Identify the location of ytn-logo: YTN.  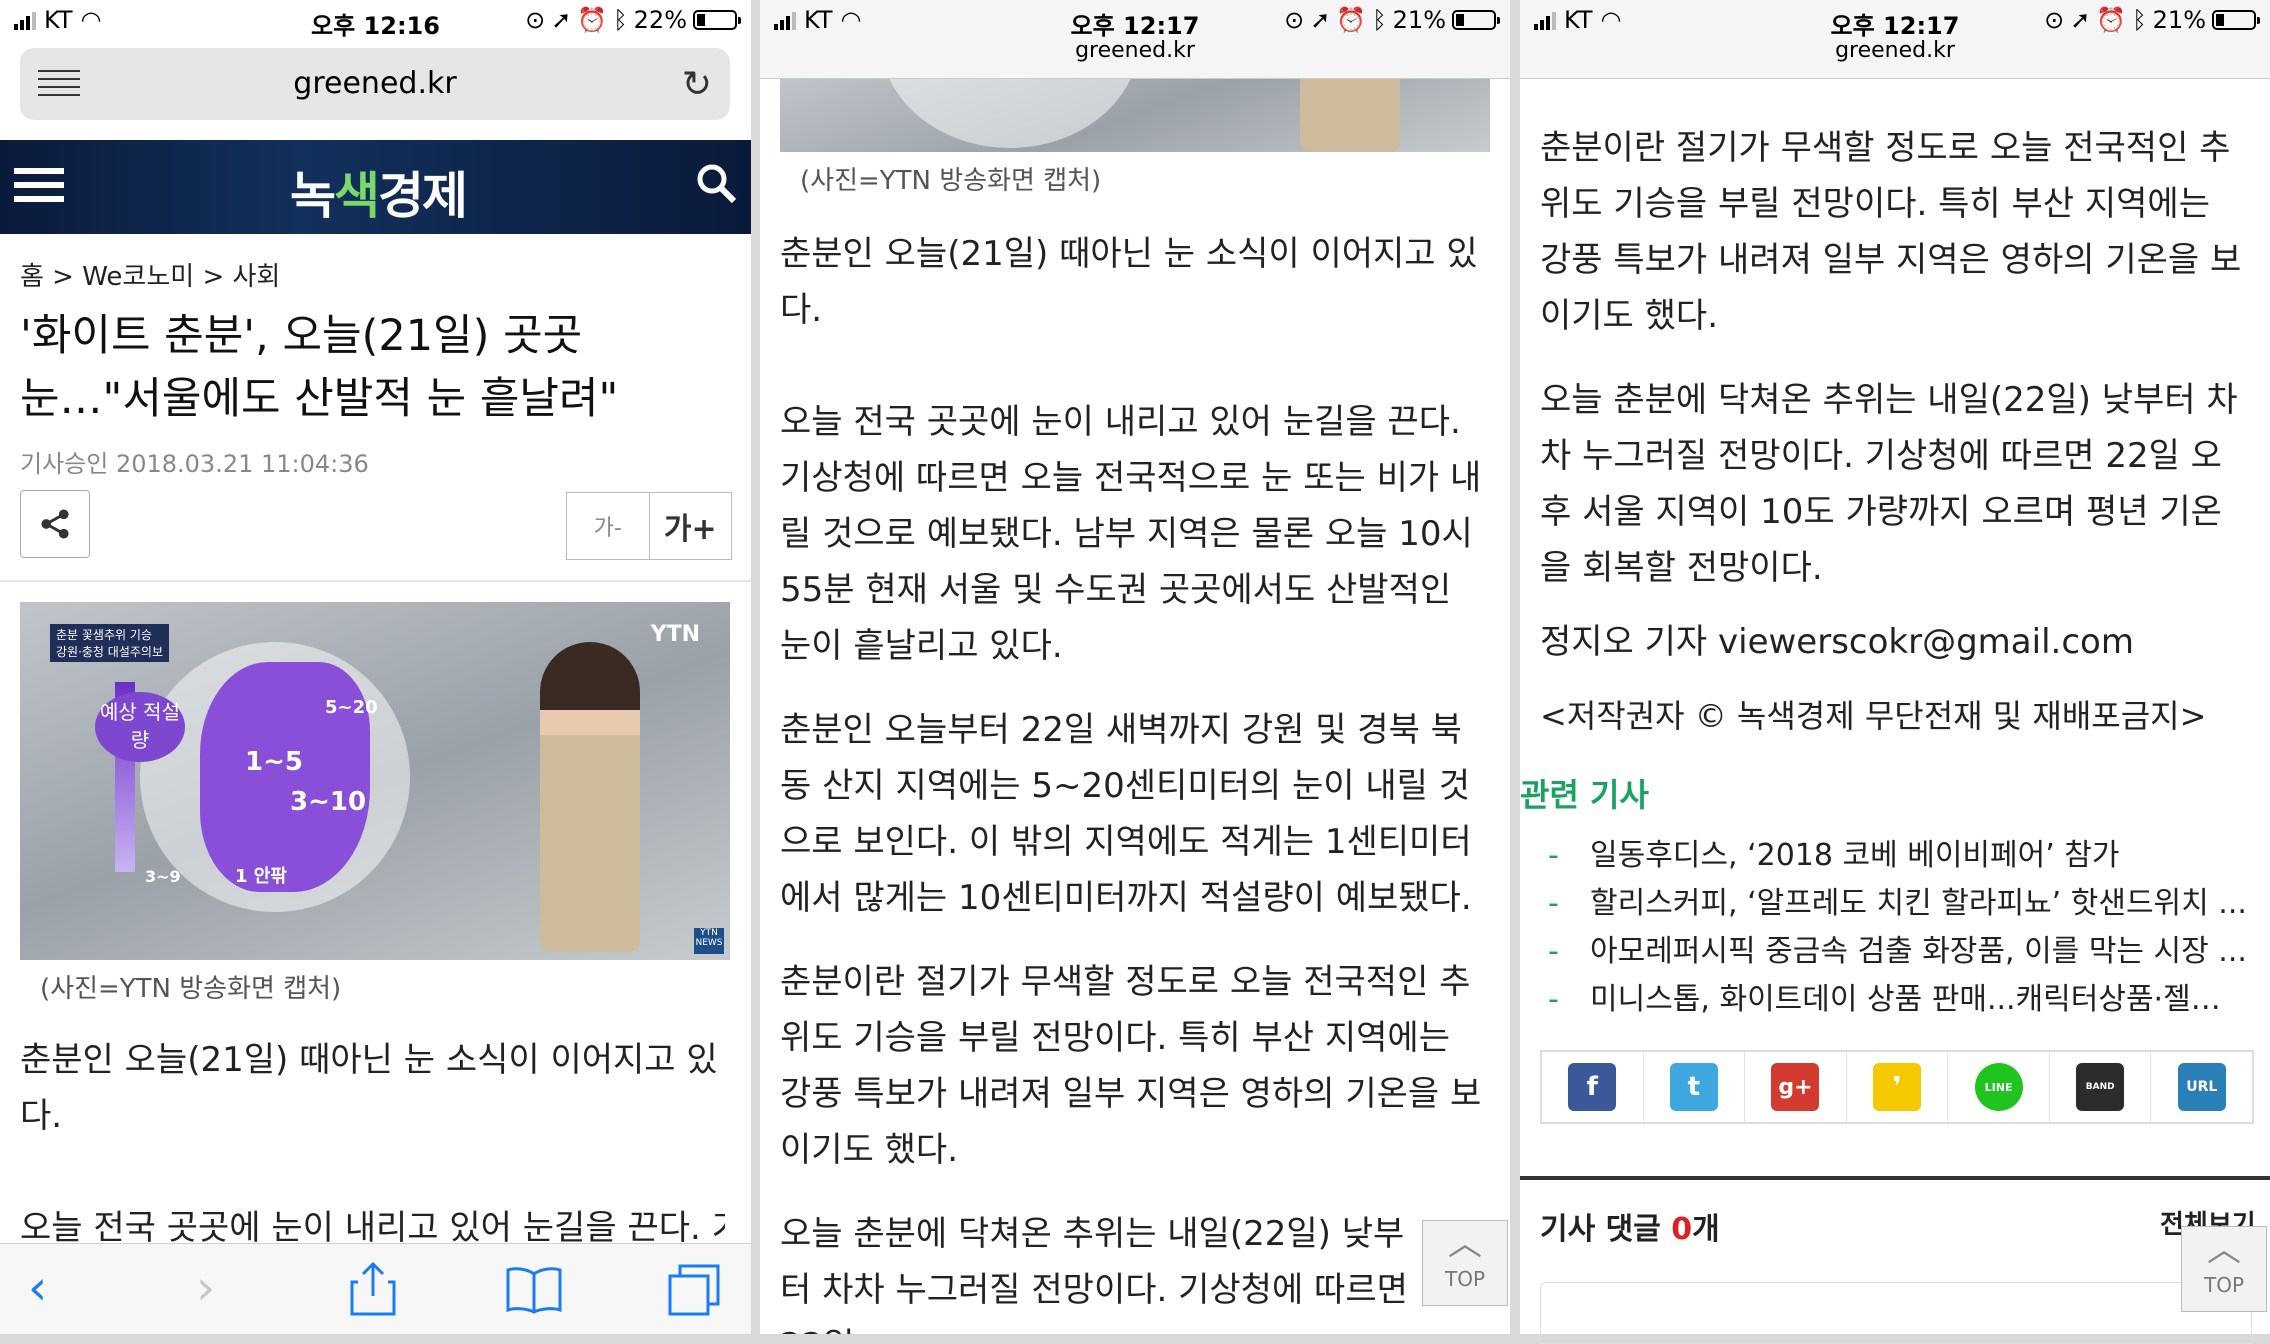
(675, 634).